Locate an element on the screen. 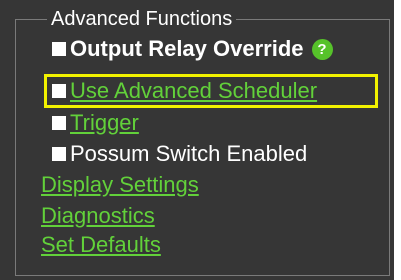  question-icon: ? is located at coordinates (322, 49).